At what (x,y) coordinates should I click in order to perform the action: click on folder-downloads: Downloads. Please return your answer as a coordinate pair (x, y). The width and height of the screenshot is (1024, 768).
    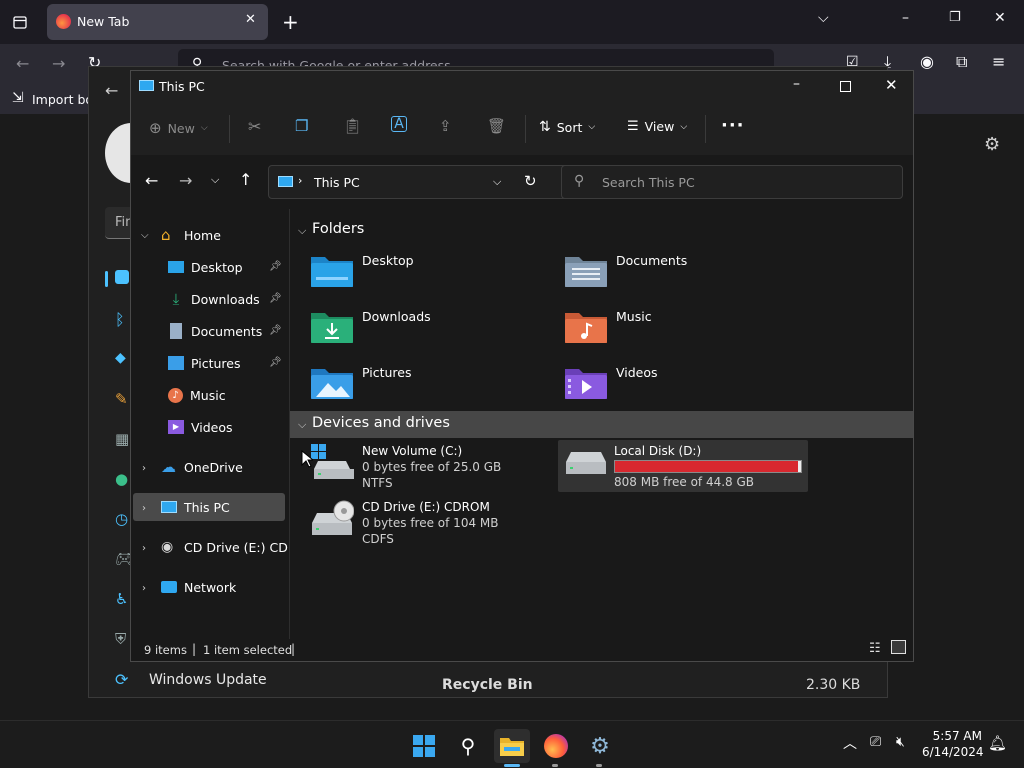
    Looking at the image, I should click on (430, 327).